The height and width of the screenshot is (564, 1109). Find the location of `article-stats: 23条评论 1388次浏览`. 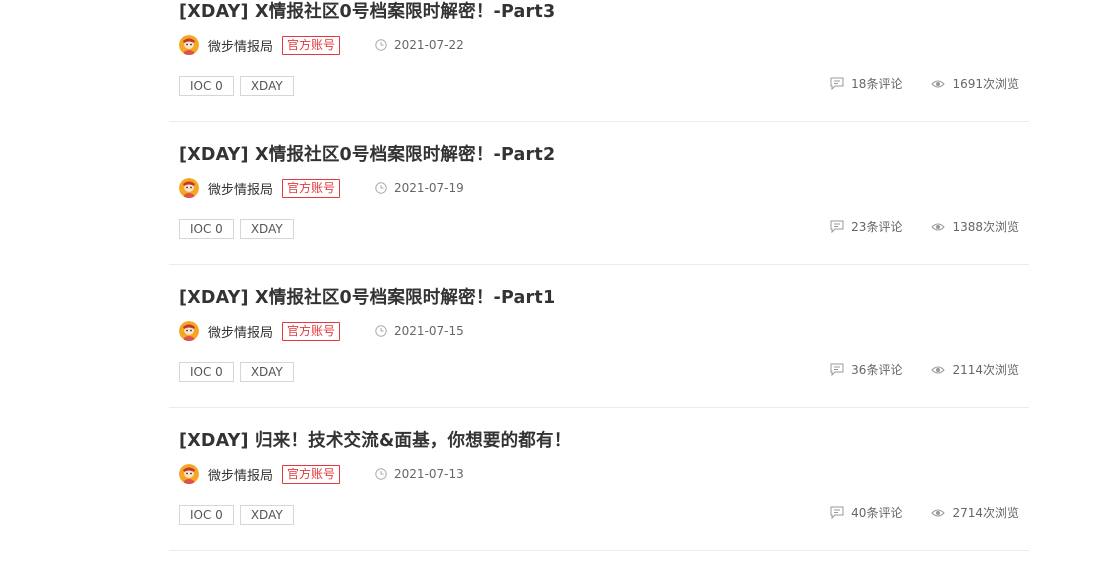

article-stats: 23条评论 1388次浏览 is located at coordinates (924, 226).